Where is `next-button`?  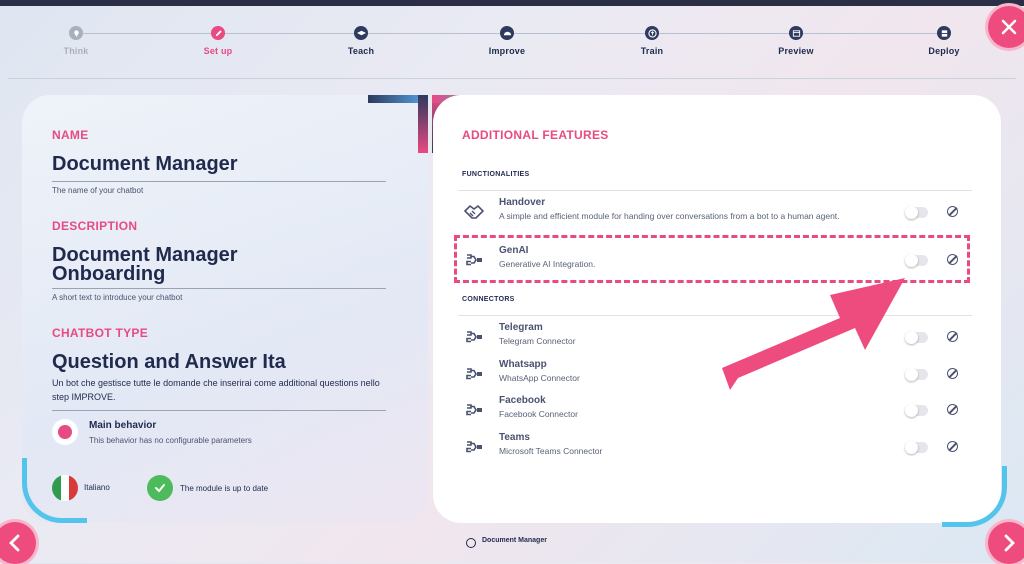
next-button is located at coordinates (1006, 543).